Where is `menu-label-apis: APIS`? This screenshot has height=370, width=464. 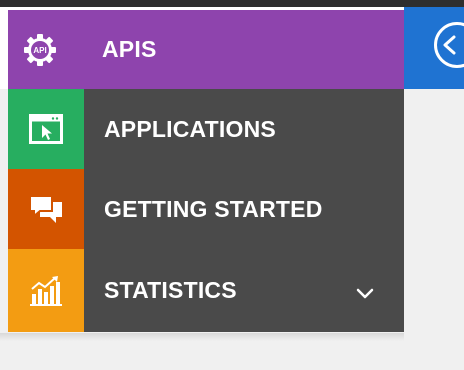 menu-label-apis: APIS is located at coordinates (129, 49).